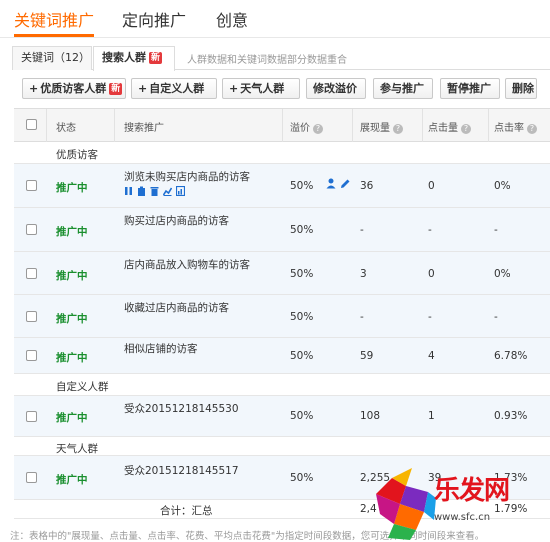 The height and width of the screenshot is (542, 550). Describe the element at coordinates (300, 128) in the screenshot. I see `column-premium-label: 溢价` at that location.